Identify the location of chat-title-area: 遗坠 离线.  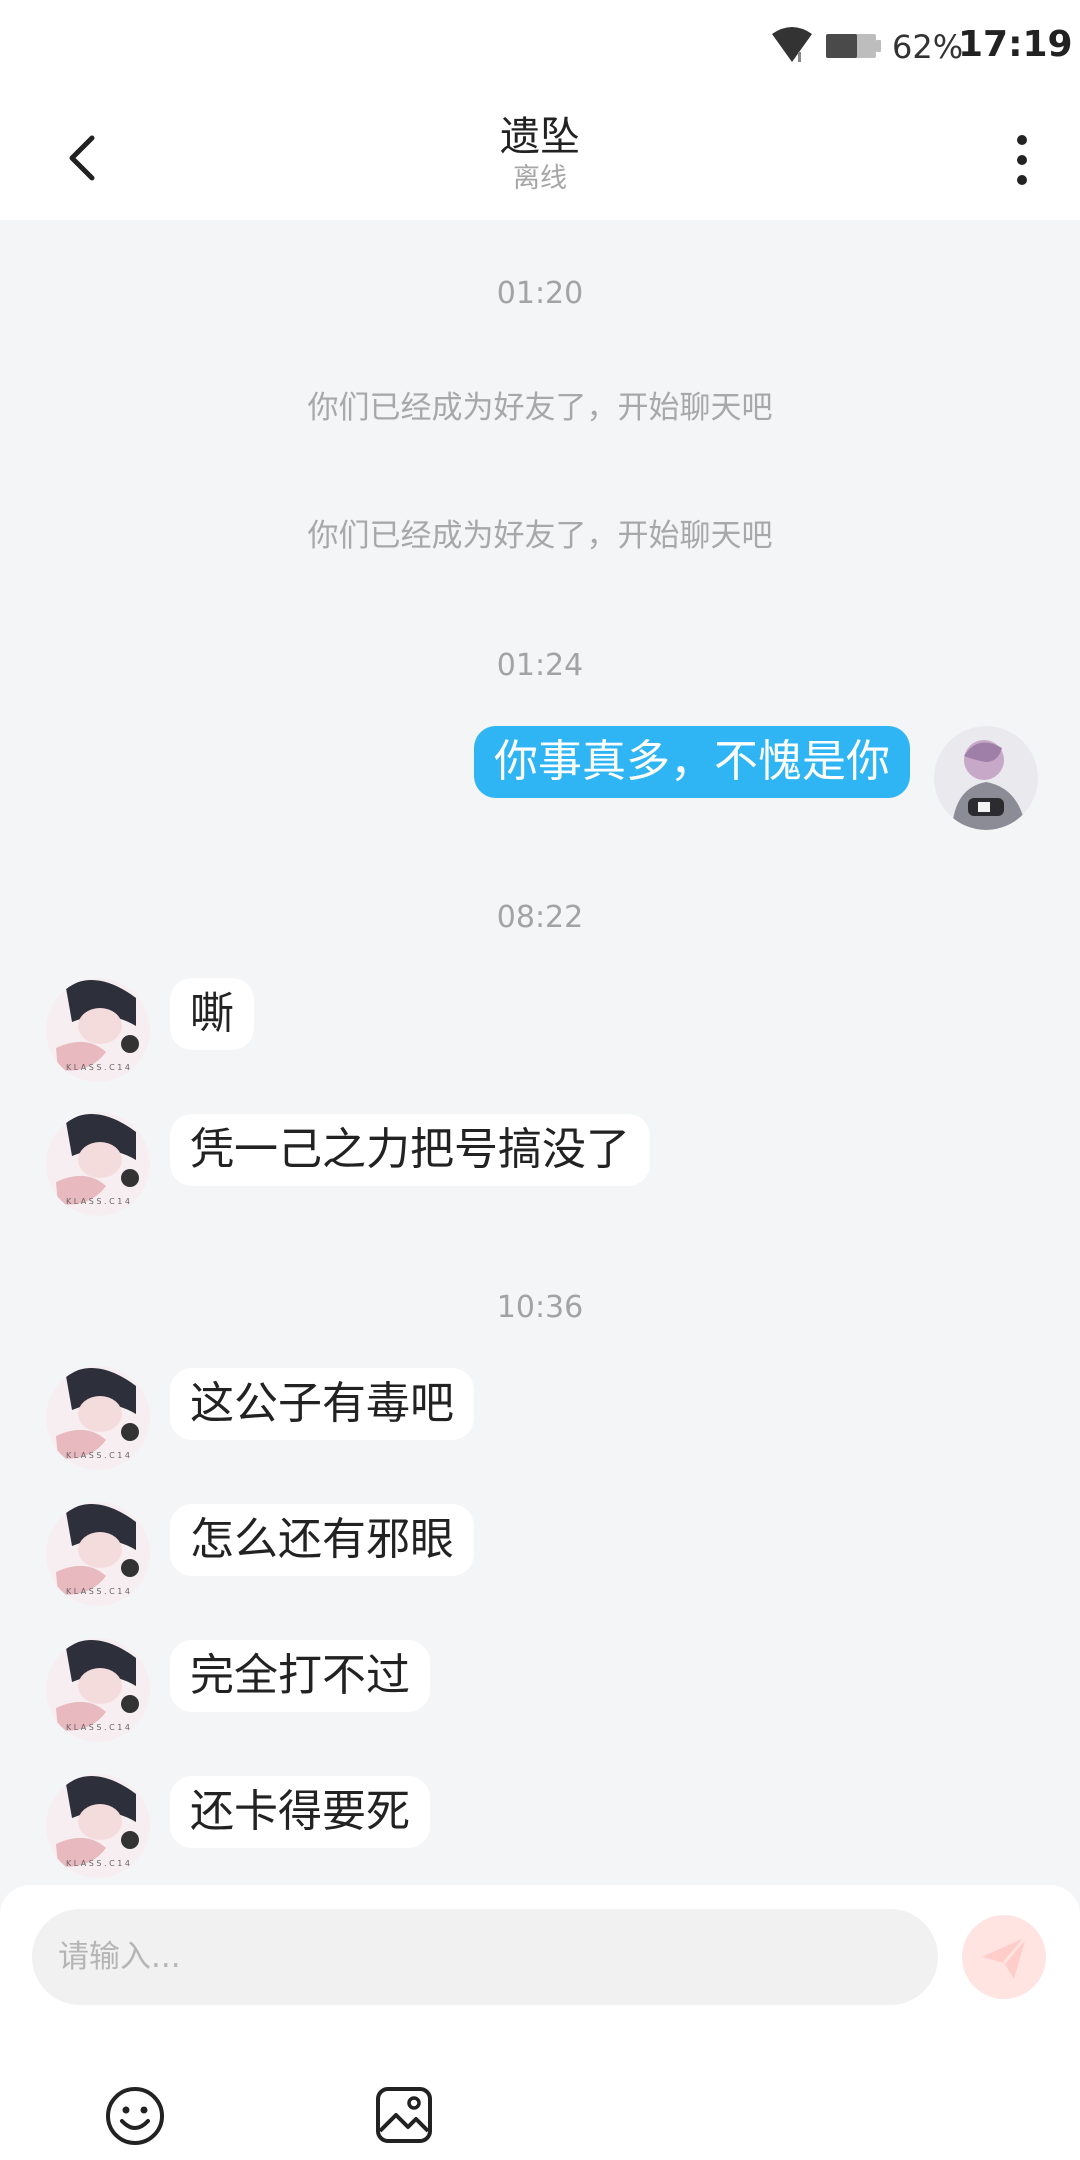
(540, 154).